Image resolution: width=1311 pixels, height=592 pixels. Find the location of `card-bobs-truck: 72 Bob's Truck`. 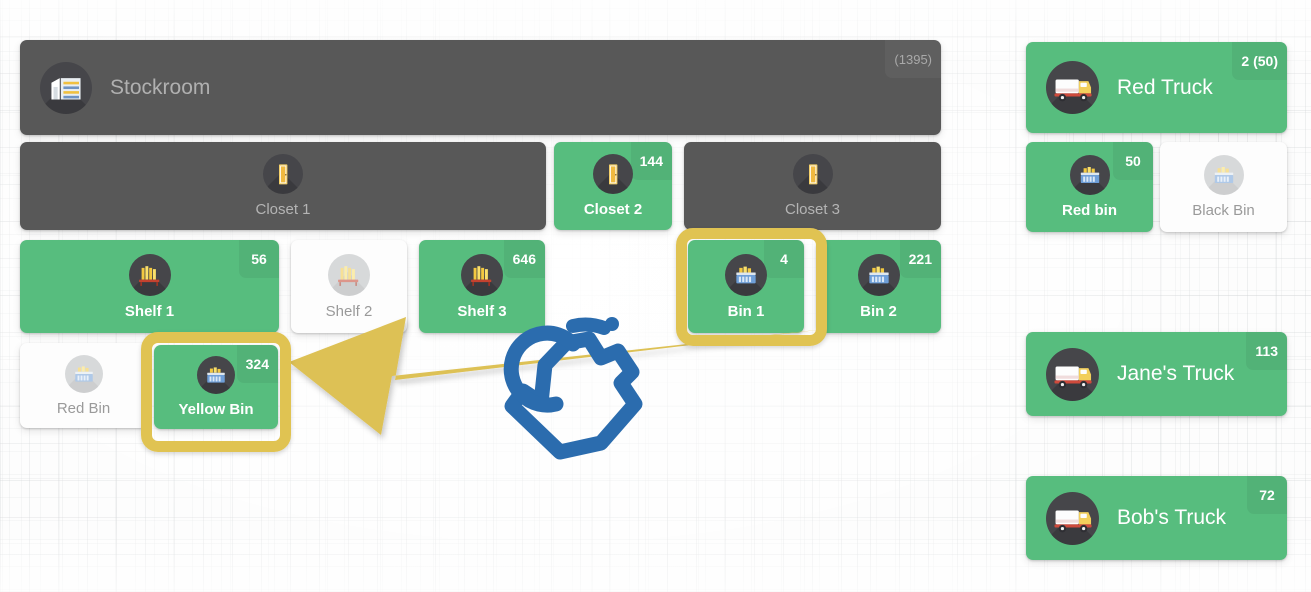

card-bobs-truck: 72 Bob's Truck is located at coordinates (1156, 518).